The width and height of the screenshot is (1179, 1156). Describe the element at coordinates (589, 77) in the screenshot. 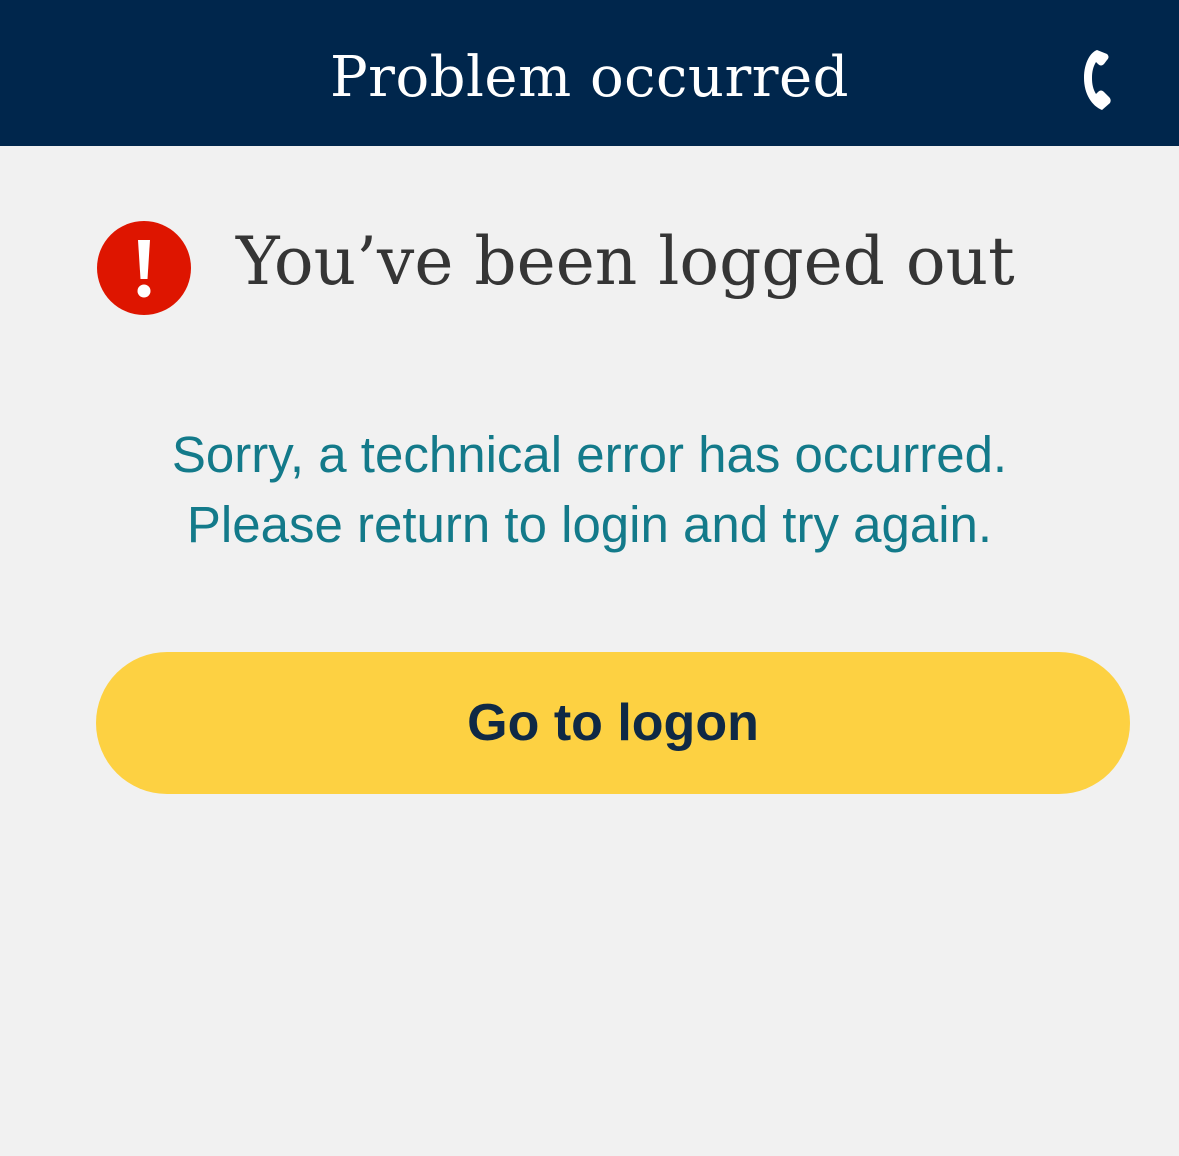

I see `page-title: Problem occurred` at that location.